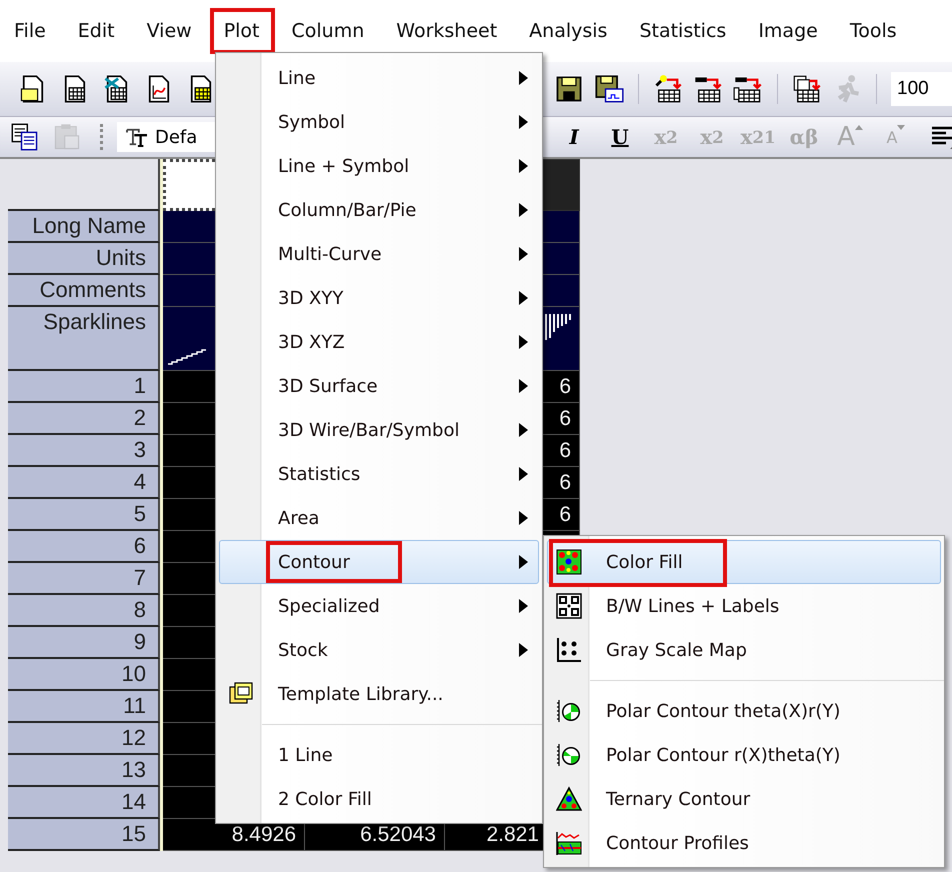  I want to click on triangle-plot-icon, so click(569, 799).